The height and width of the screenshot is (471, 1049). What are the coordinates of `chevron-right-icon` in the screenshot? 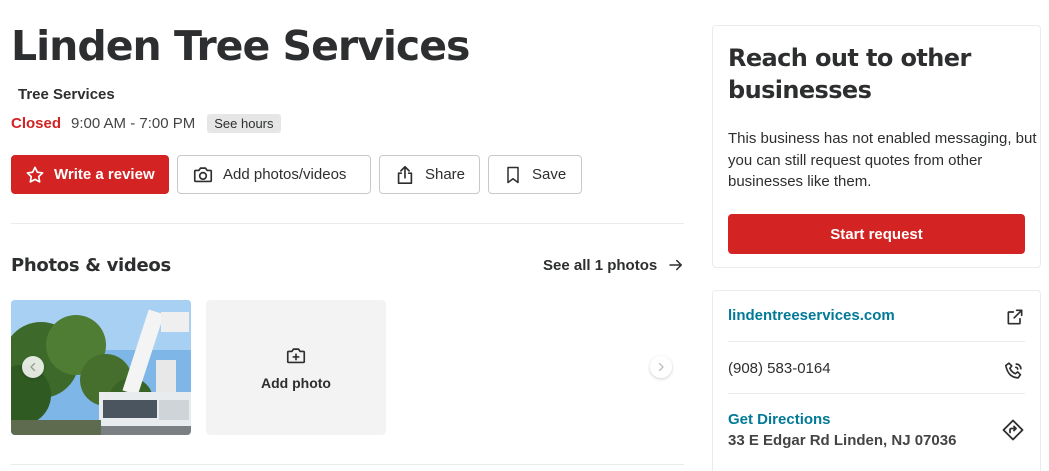 It's located at (661, 367).